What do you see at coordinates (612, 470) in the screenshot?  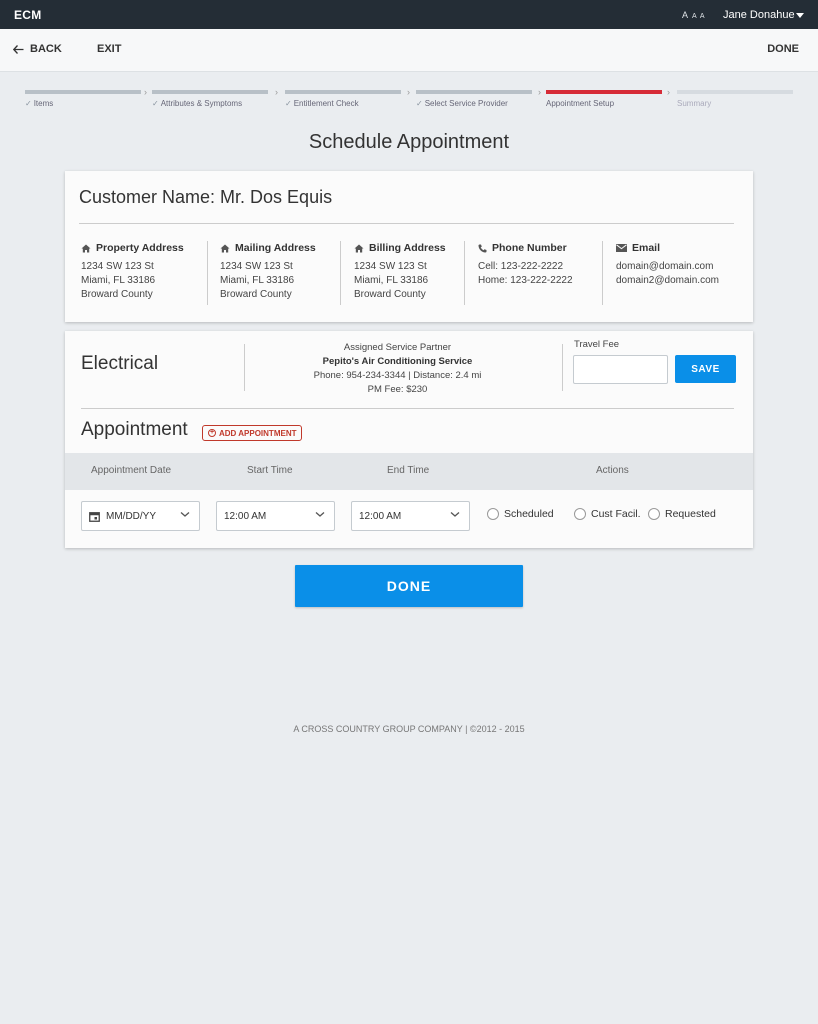 I see `column-header-actions: Actions` at bounding box center [612, 470].